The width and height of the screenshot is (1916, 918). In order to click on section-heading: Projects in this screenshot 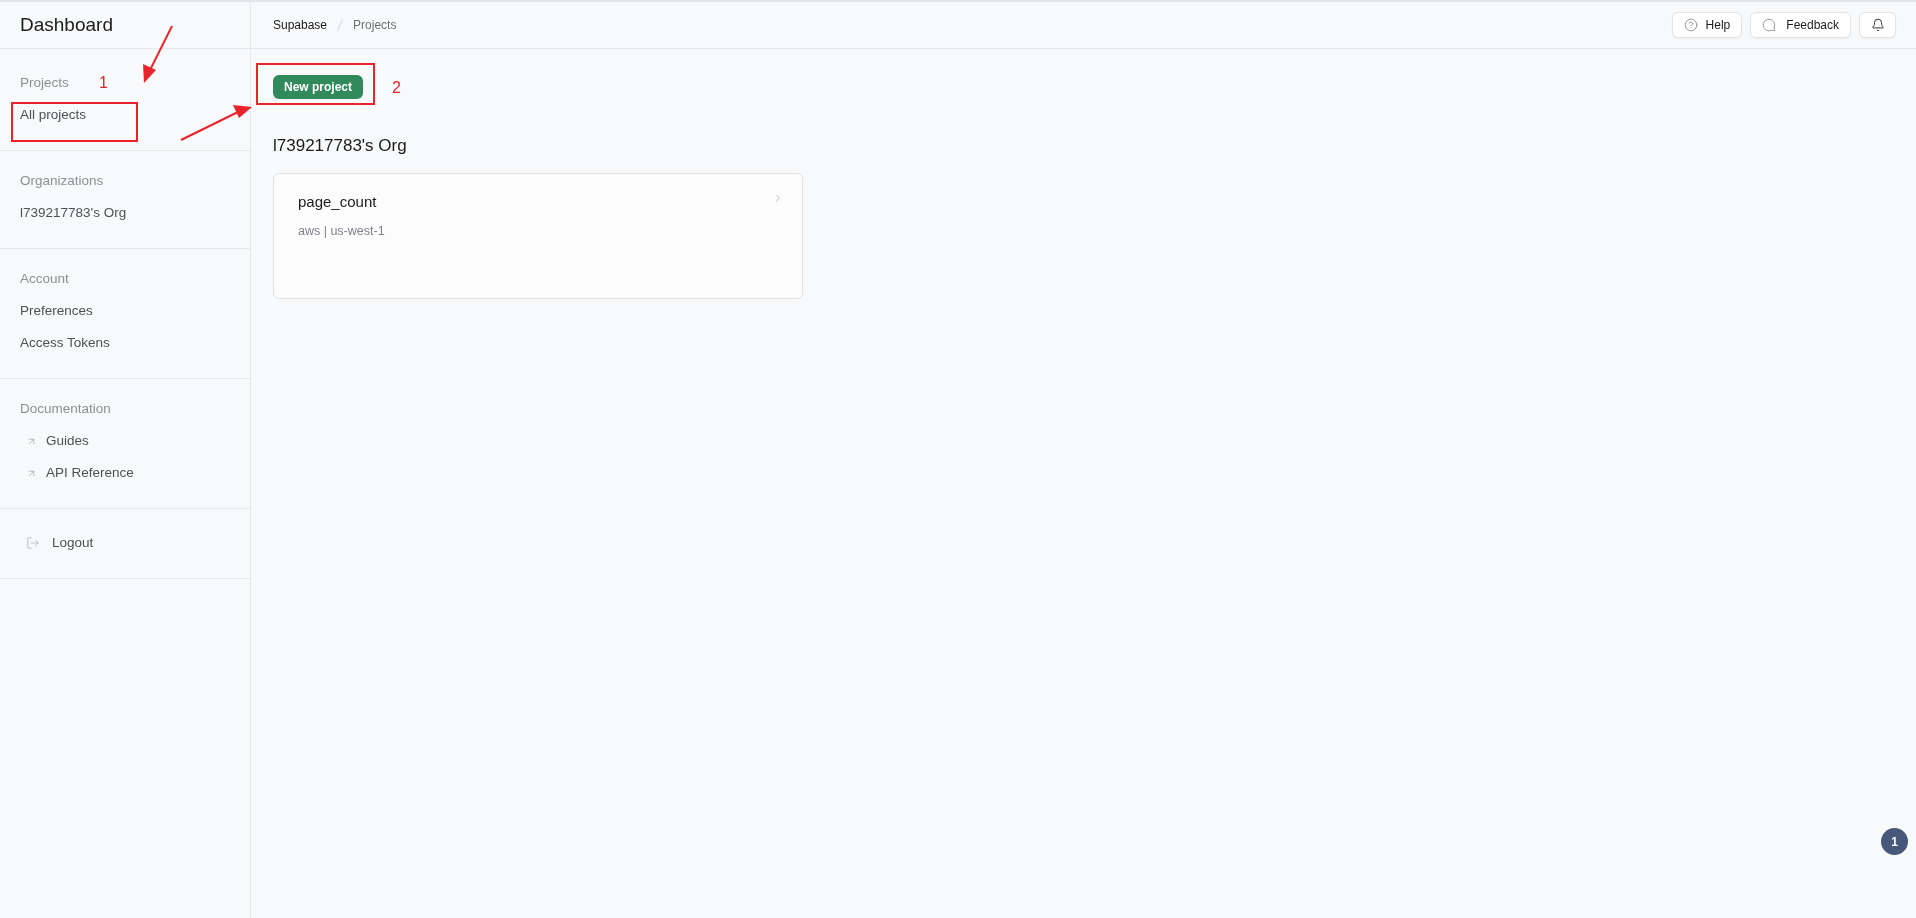, I will do `click(44, 82)`.